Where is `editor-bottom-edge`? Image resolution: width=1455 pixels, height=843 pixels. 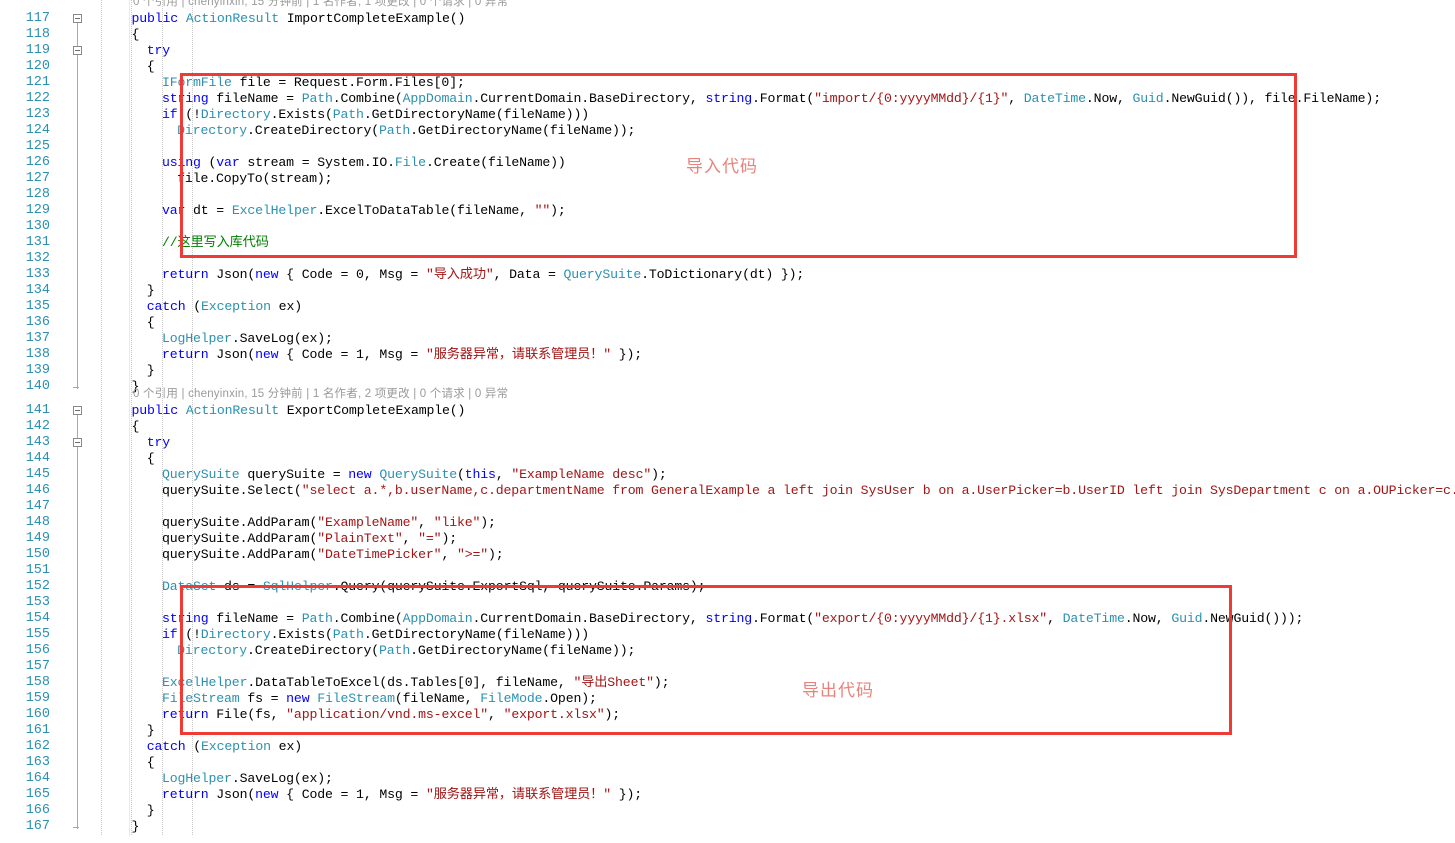
editor-bottom-edge is located at coordinates (727, 839).